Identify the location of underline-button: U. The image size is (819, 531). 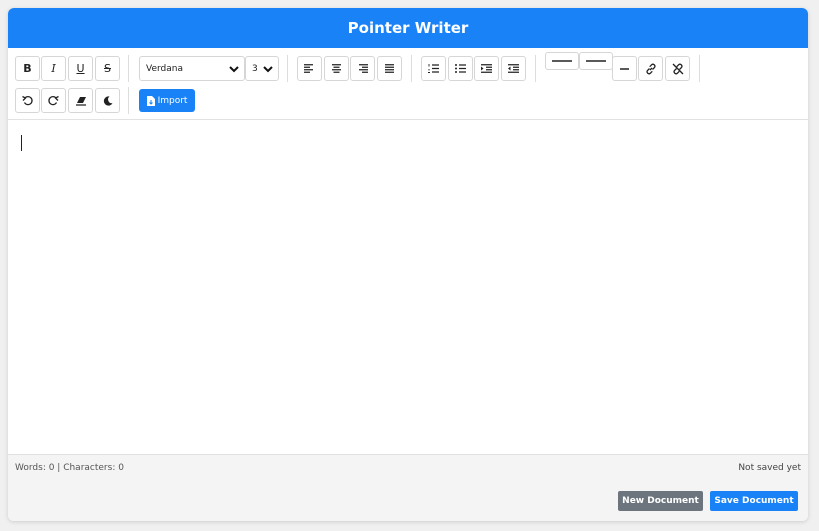
(80, 68).